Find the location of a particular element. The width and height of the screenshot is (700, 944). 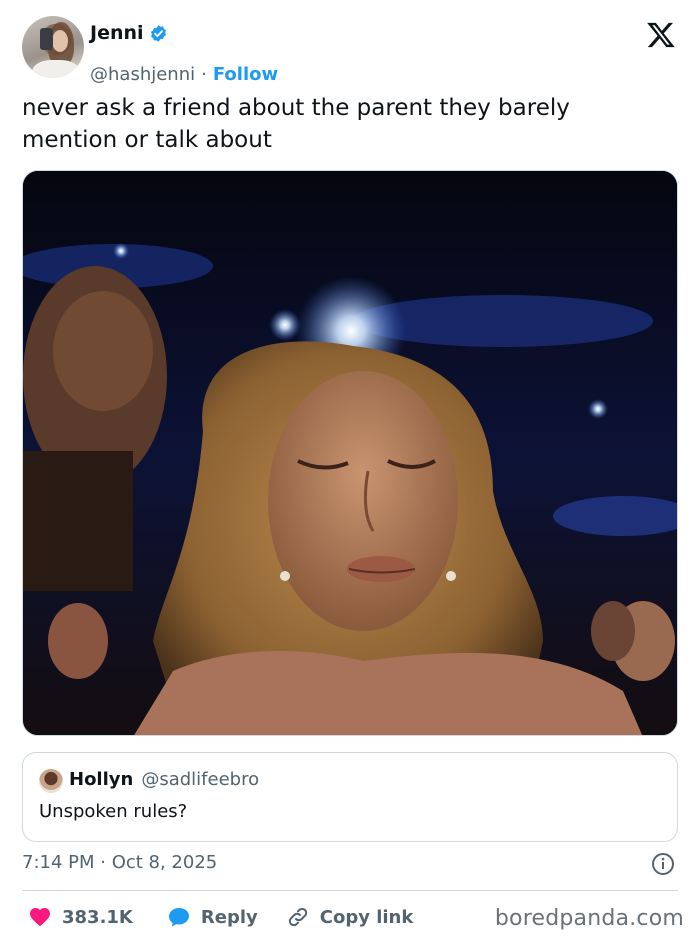

link-icon is located at coordinates (297, 917).